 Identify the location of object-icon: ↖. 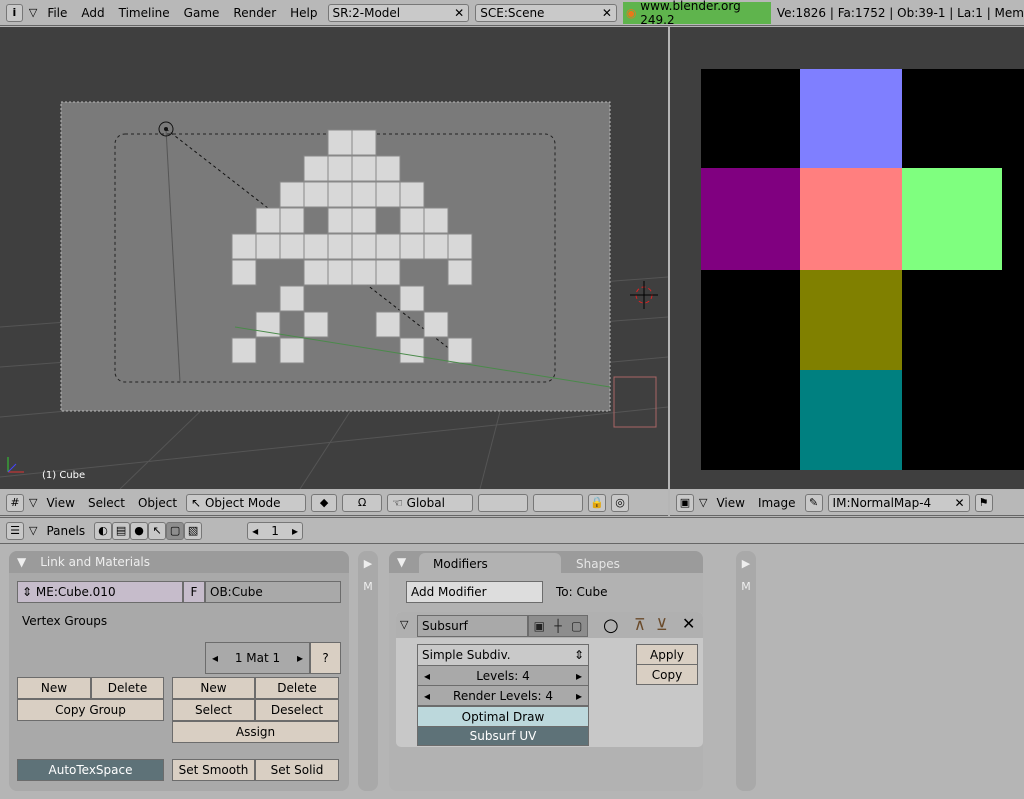
(157, 530).